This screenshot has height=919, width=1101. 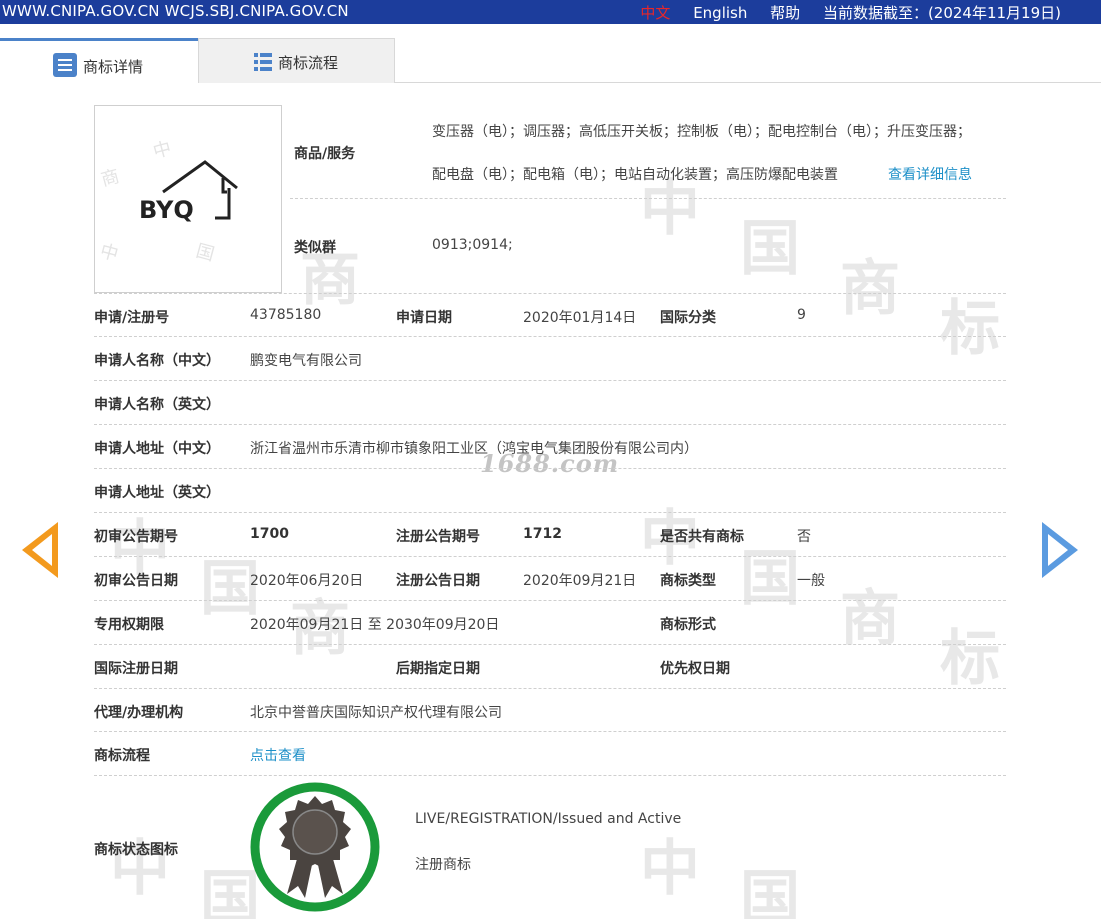 I want to click on status-en-value: LIVE/REGISTRATION/Issued and Active, so click(x=548, y=819).